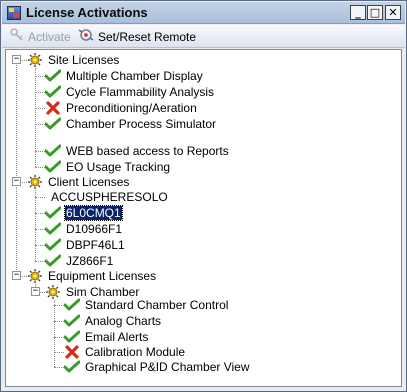  Describe the element at coordinates (147, 36) in the screenshot. I see `set-reset-remote-label: Set/Reset Remote` at that location.